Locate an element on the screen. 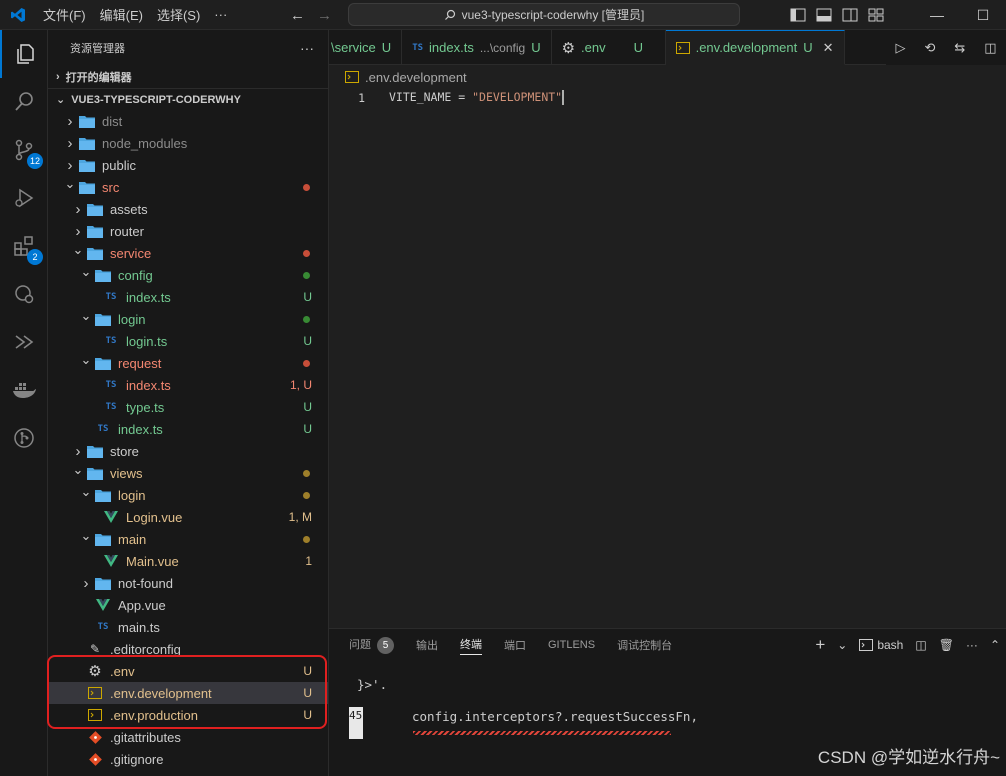 The image size is (1006, 776). file-row: .gitignore is located at coordinates (188, 759).